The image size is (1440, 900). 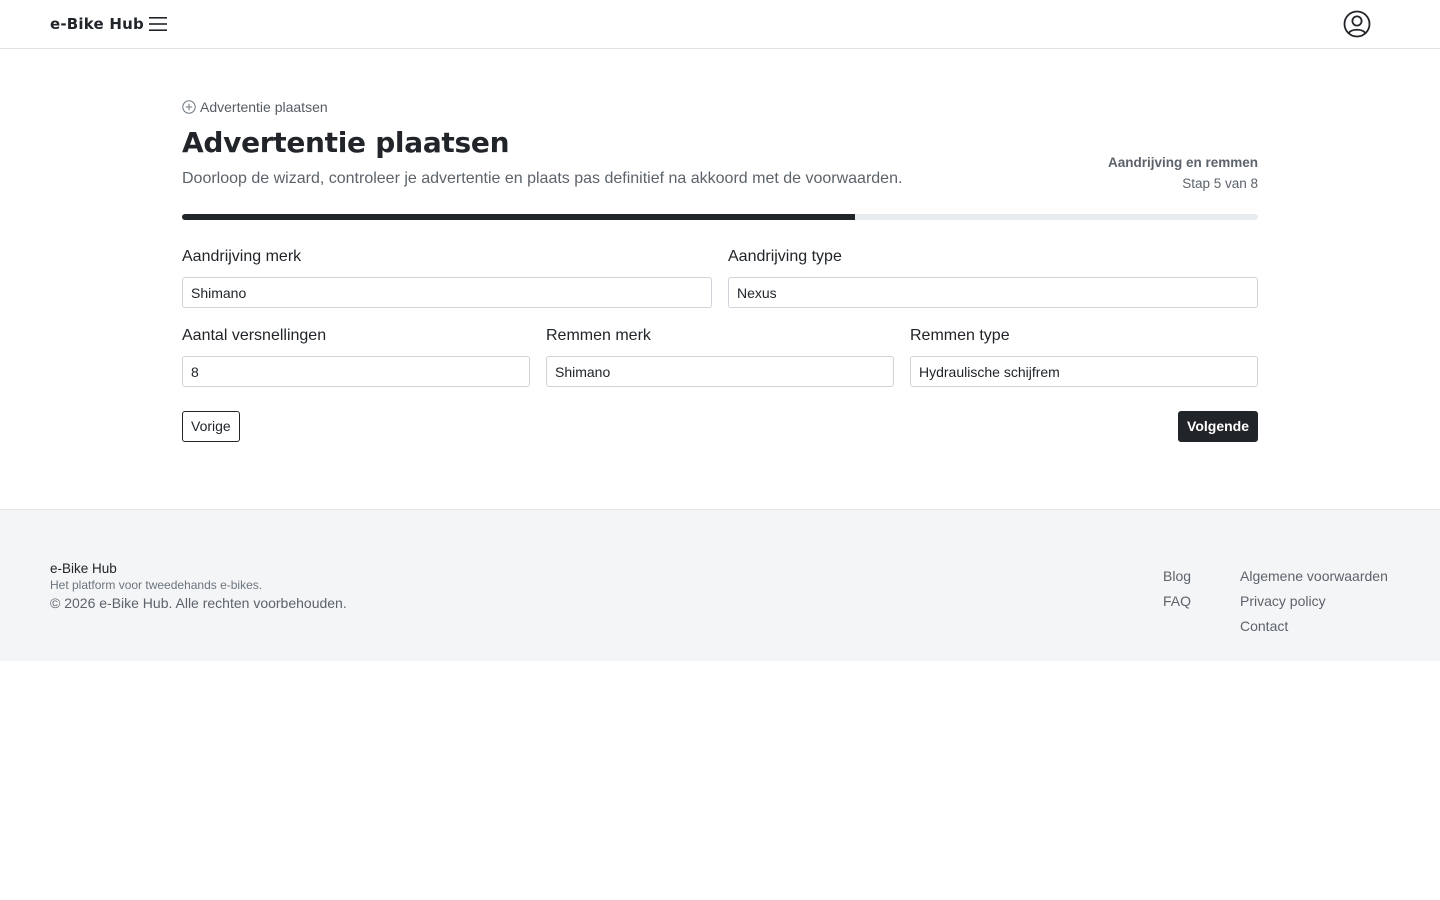 I want to click on brake-type-field: Remmen type, so click(x=1084, y=356).